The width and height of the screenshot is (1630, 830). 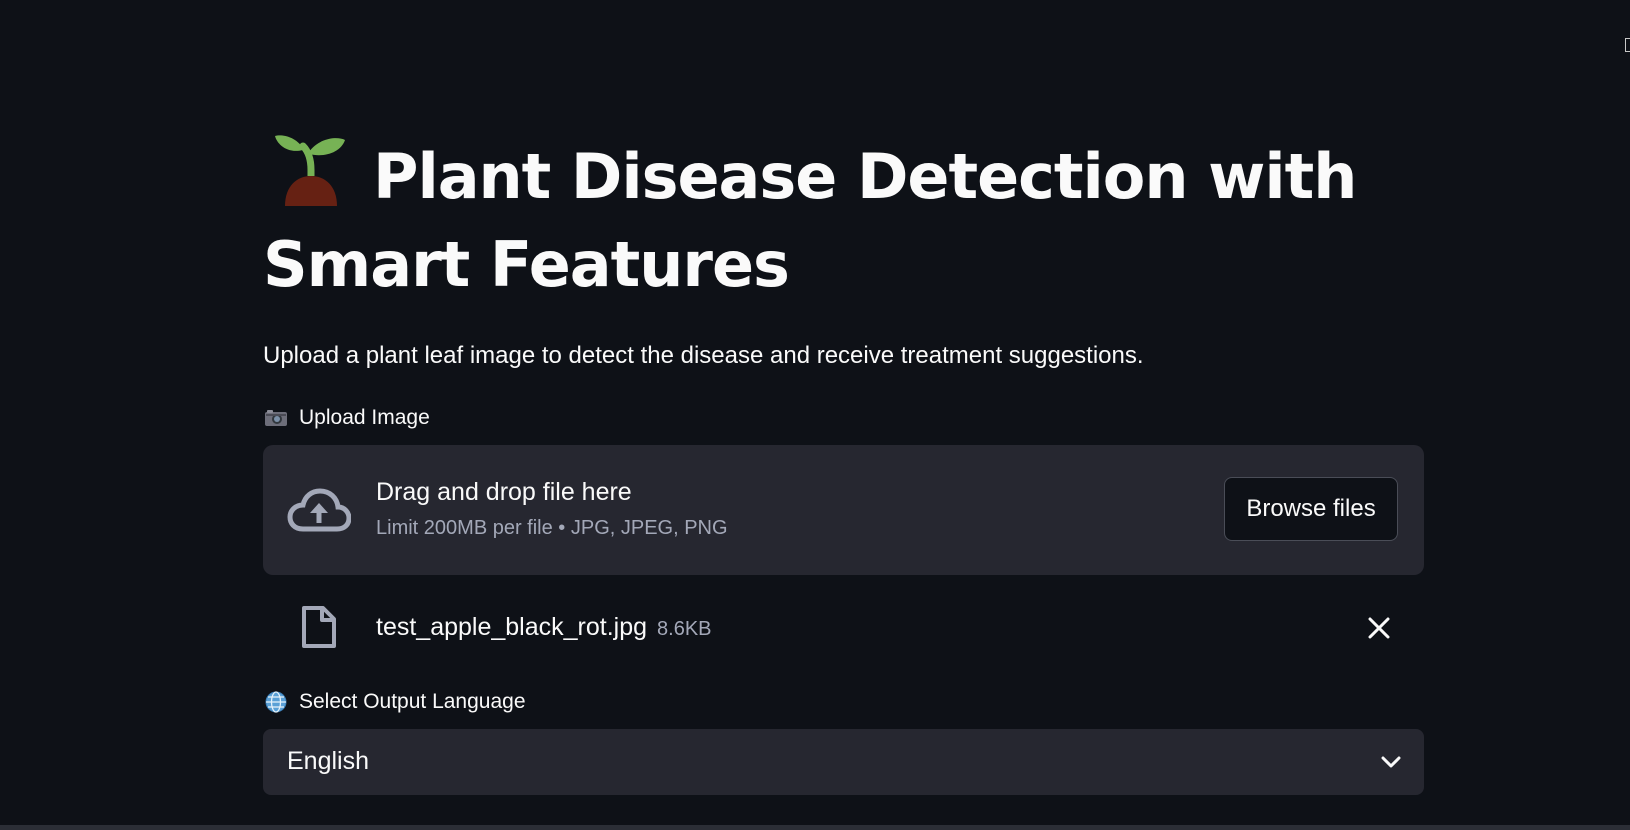 I want to click on cloud-upload-icon, so click(x=319, y=510).